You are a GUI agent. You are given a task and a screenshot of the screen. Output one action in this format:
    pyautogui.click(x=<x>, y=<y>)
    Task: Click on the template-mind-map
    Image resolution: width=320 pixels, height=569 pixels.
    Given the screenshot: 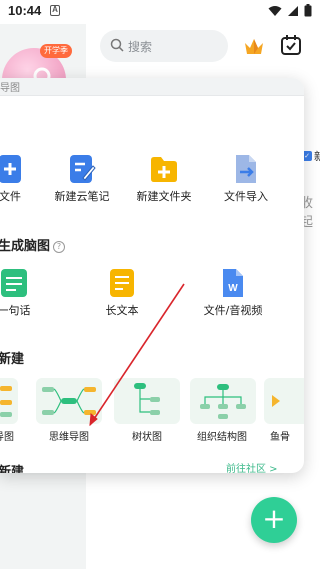 What is the action you would take?
    pyautogui.click(x=69, y=401)
    